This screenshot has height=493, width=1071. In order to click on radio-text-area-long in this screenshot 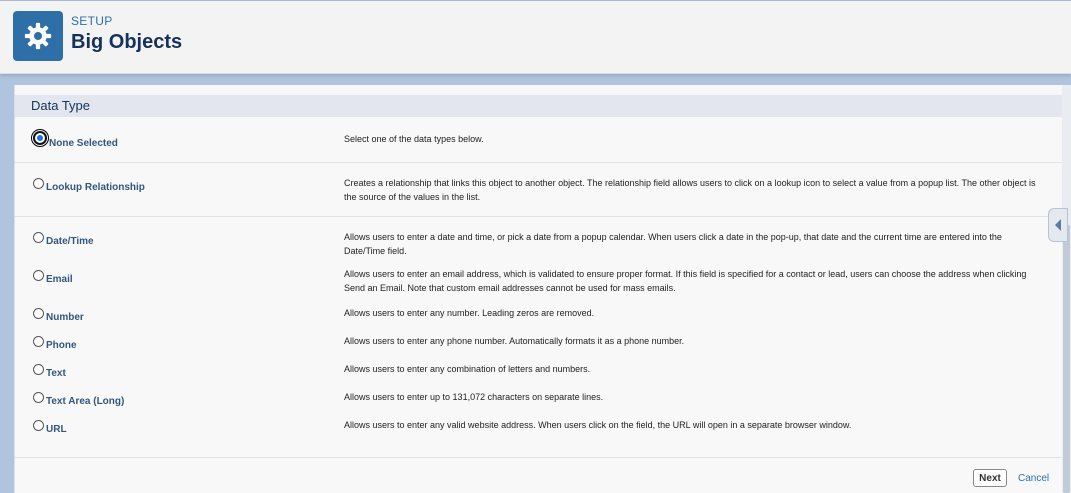, I will do `click(38, 397)`.